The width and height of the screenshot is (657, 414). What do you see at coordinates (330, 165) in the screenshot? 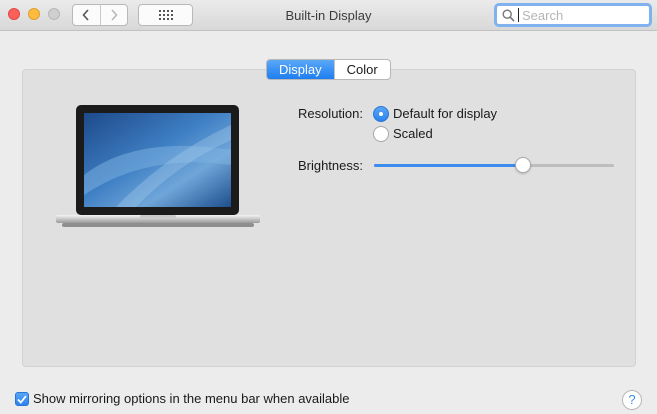
I see `brightness-label: Brightness:` at bounding box center [330, 165].